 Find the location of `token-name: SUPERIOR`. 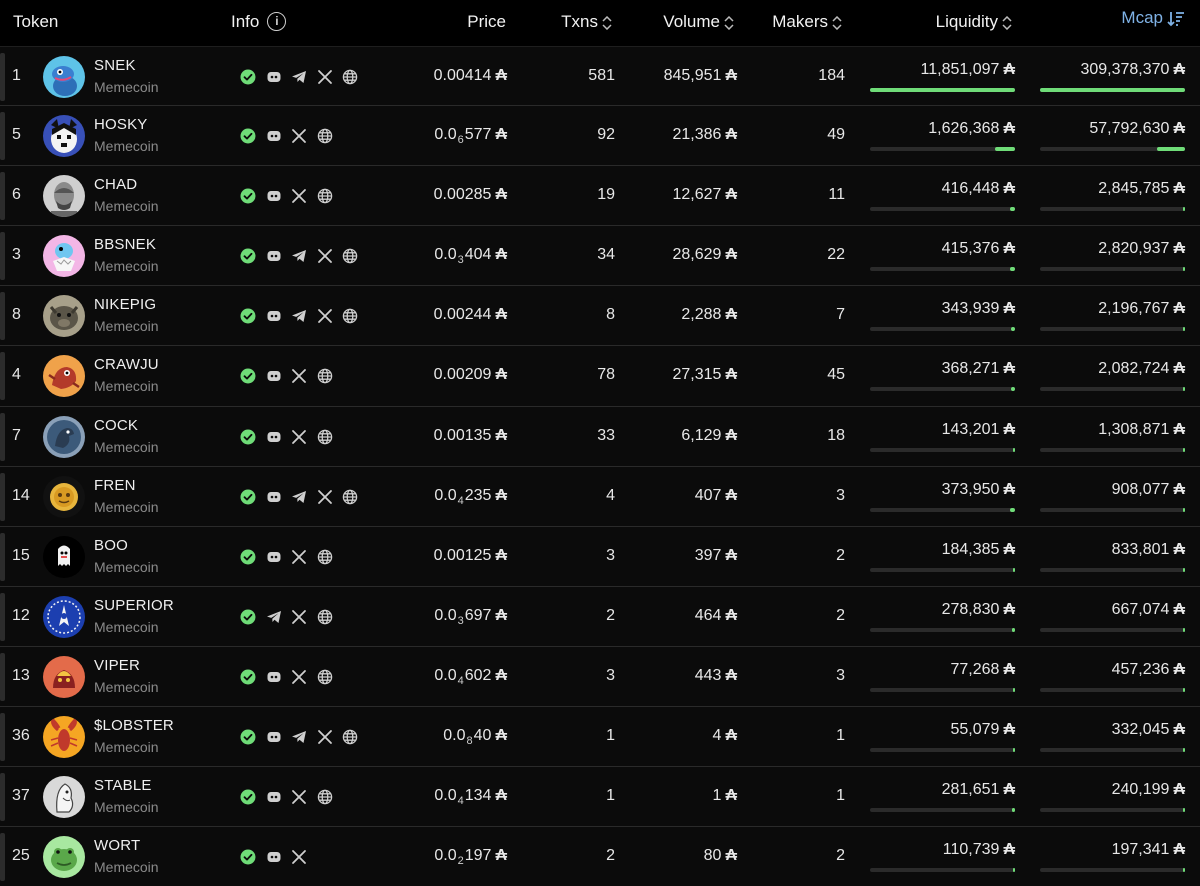

token-name: SUPERIOR is located at coordinates (134, 605).